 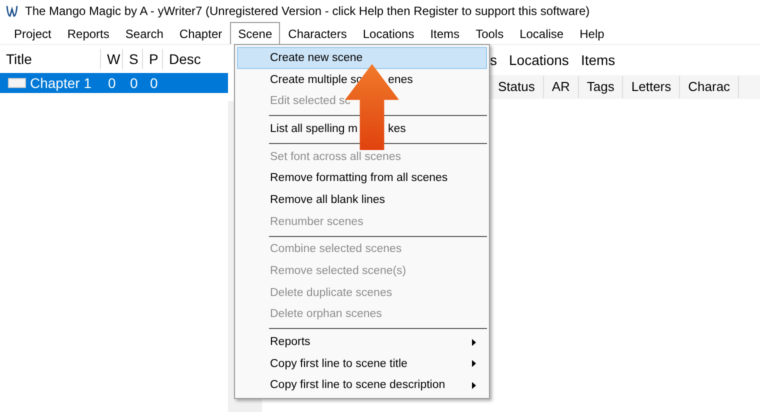 What do you see at coordinates (88, 33) in the screenshot?
I see `menu-bar-item: Reports` at bounding box center [88, 33].